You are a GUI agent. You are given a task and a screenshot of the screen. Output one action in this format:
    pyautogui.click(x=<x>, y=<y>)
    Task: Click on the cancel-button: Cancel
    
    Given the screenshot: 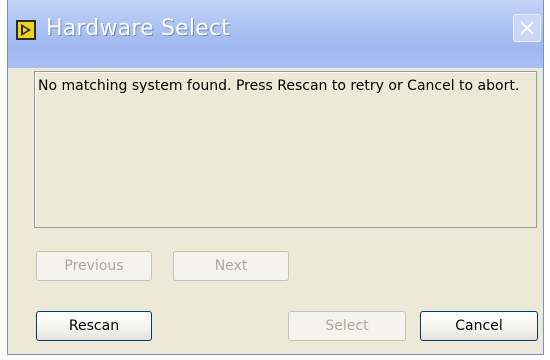 What is the action you would take?
    pyautogui.click(x=479, y=326)
    